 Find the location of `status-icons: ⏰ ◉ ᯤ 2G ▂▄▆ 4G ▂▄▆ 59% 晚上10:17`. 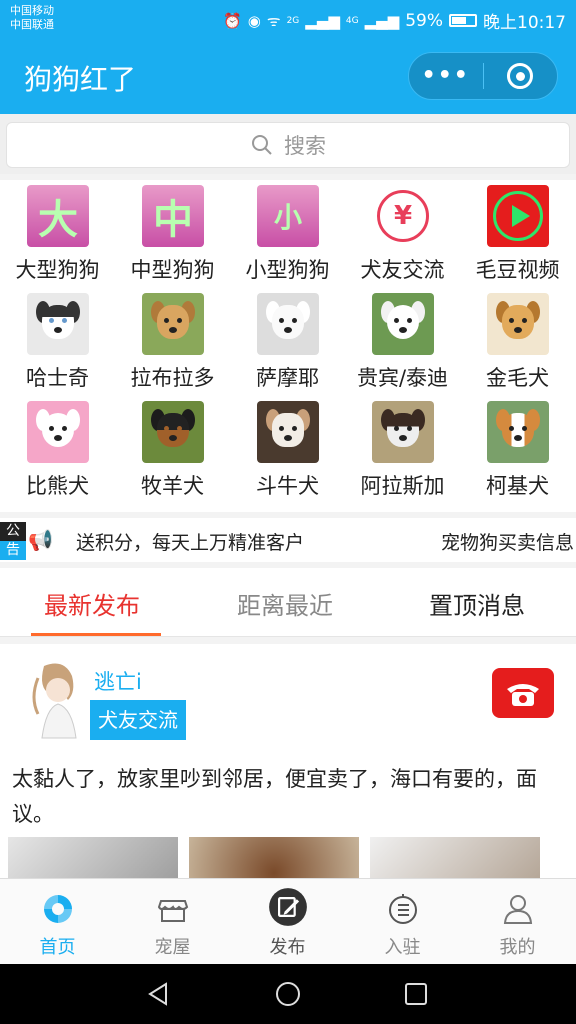

status-icons: ⏰ ◉ ᯤ 2G ▂▄▆ 4G ▂▄▆ 59% 晚上10:17 is located at coordinates (394, 21).